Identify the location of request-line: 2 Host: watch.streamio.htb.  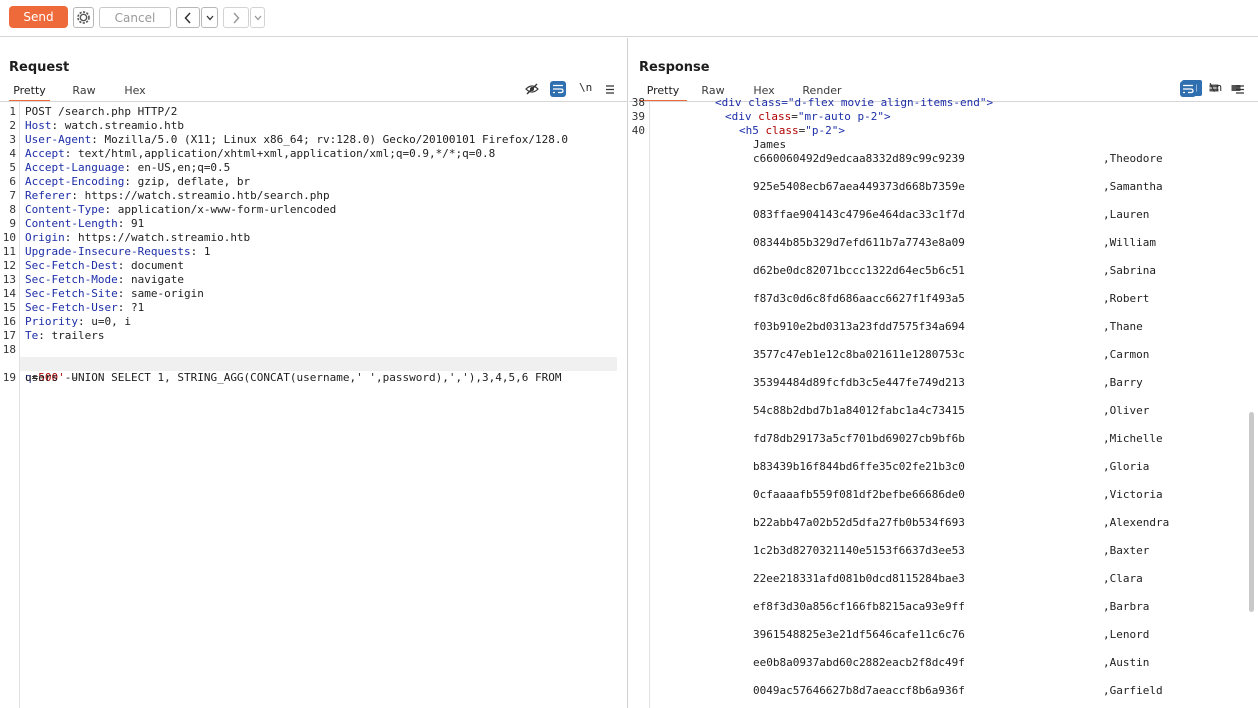
(96, 125).